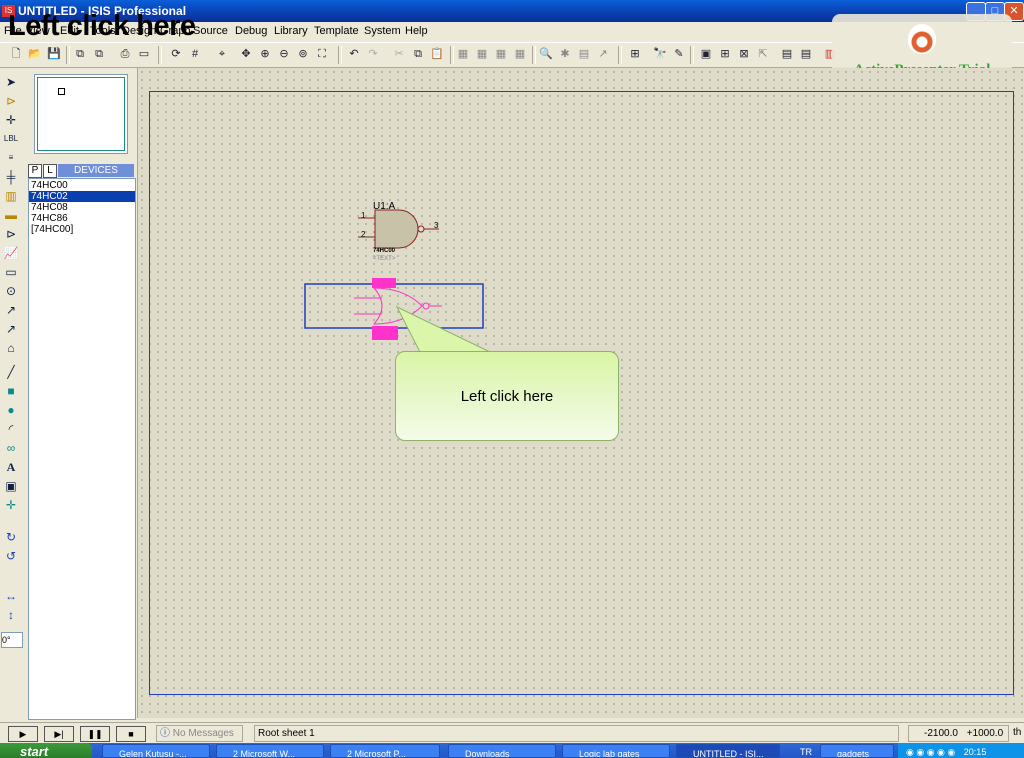 The width and height of the screenshot is (1024, 758). What do you see at coordinates (11, 505) in the screenshot?
I see `marker-icon: ✛` at bounding box center [11, 505].